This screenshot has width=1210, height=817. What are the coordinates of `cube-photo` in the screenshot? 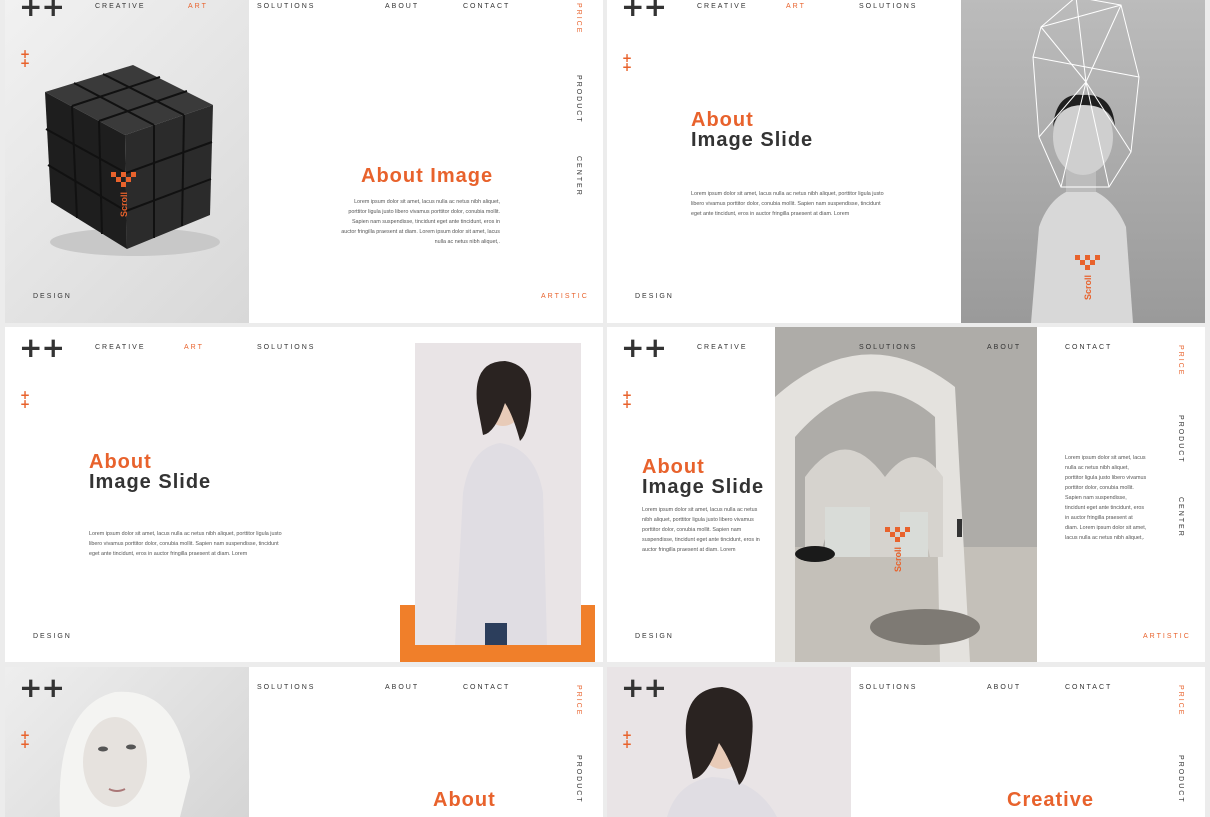 It's located at (127, 161).